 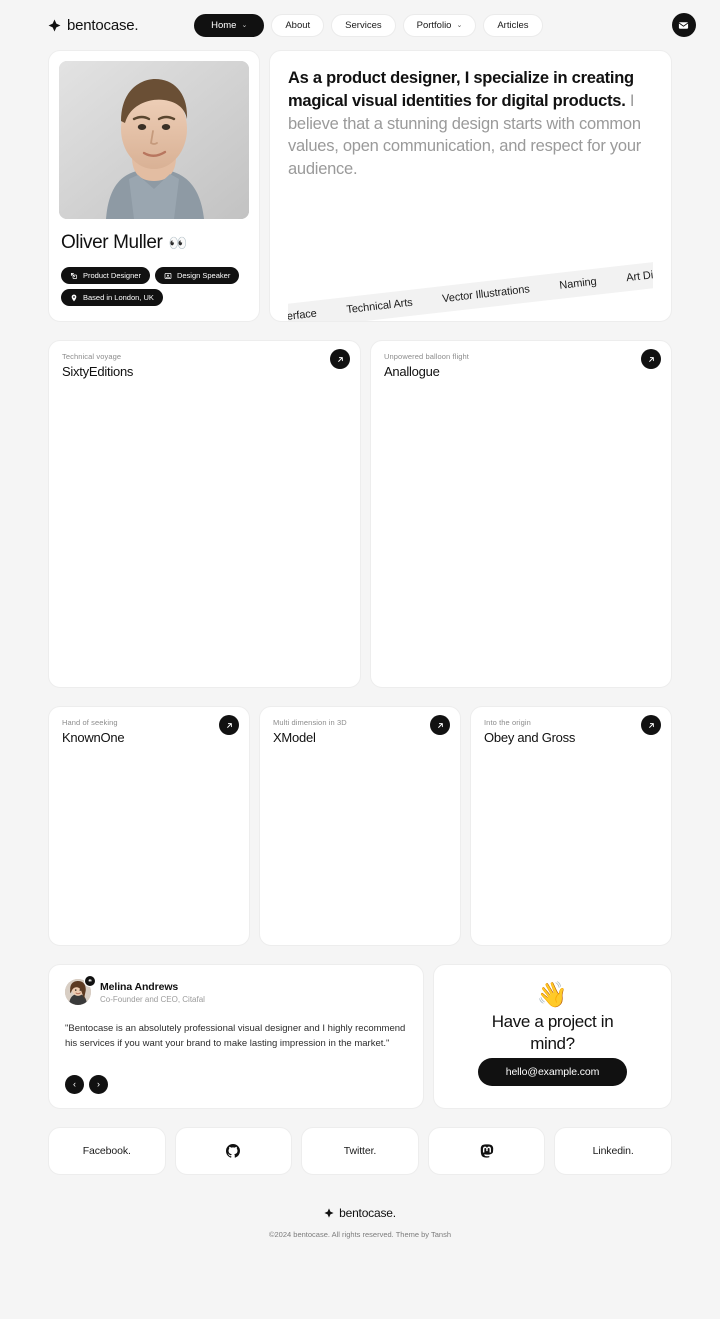 I want to click on project-kicker: Into the origin, so click(x=507, y=722).